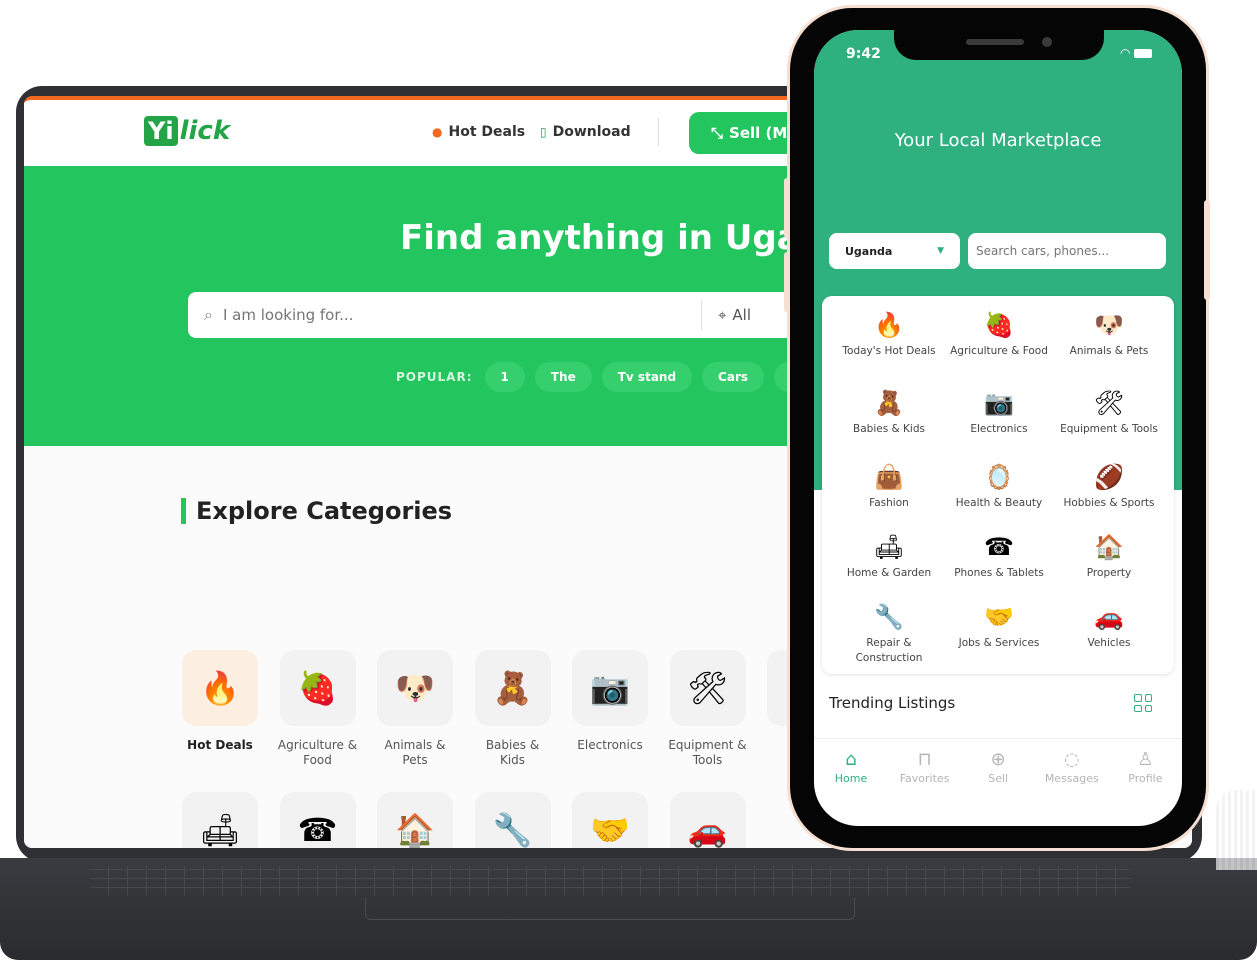  What do you see at coordinates (1109, 556) in the screenshot?
I see `category-item: 🏠 Property` at bounding box center [1109, 556].